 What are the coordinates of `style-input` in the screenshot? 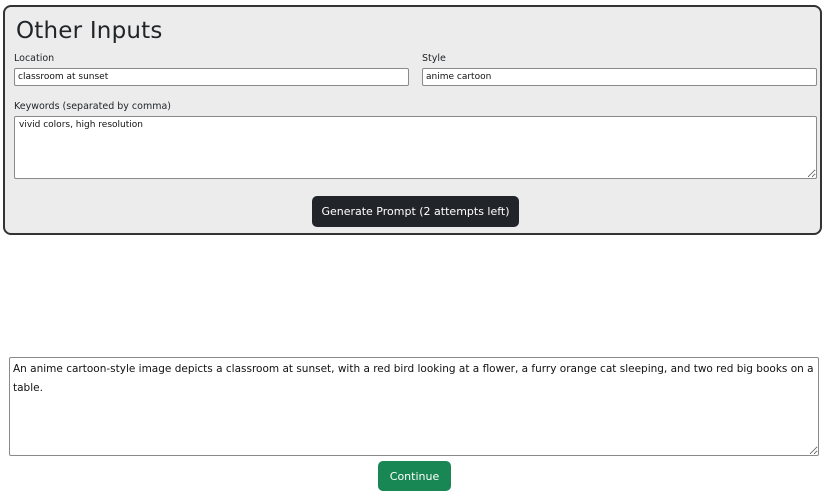 It's located at (619, 77).